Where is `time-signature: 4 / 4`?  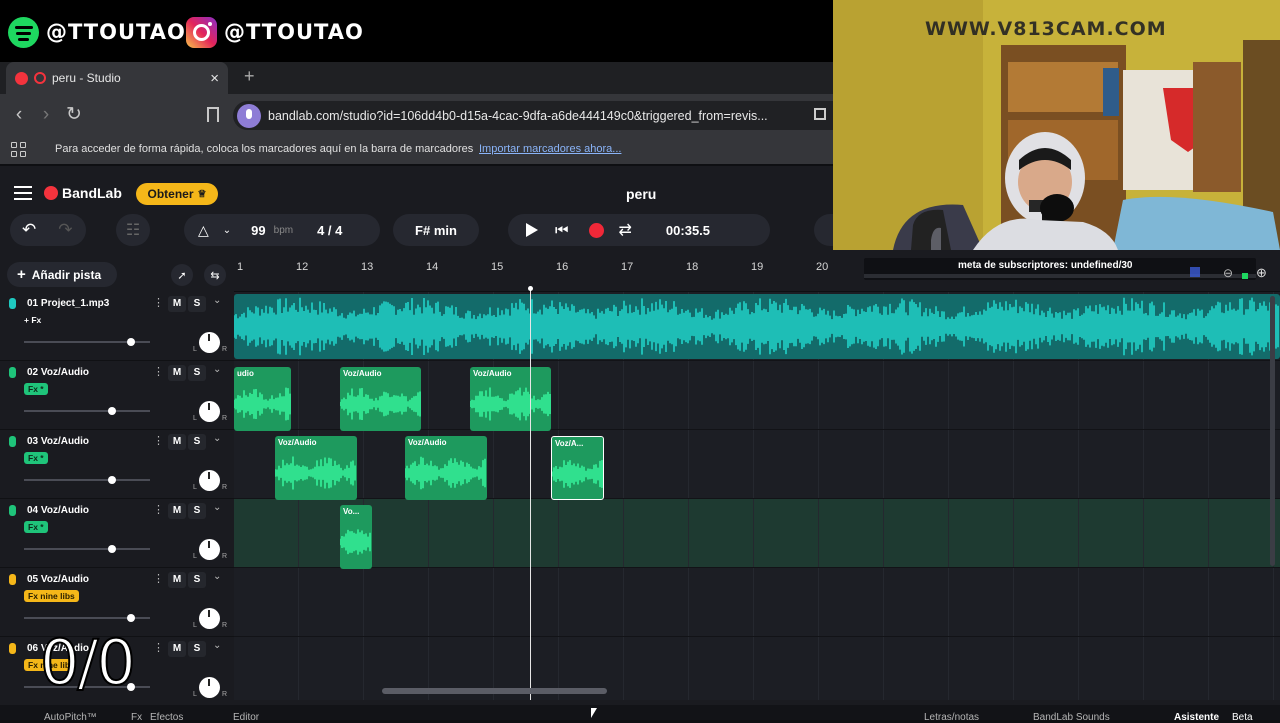
time-signature: 4 / 4 is located at coordinates (329, 230).